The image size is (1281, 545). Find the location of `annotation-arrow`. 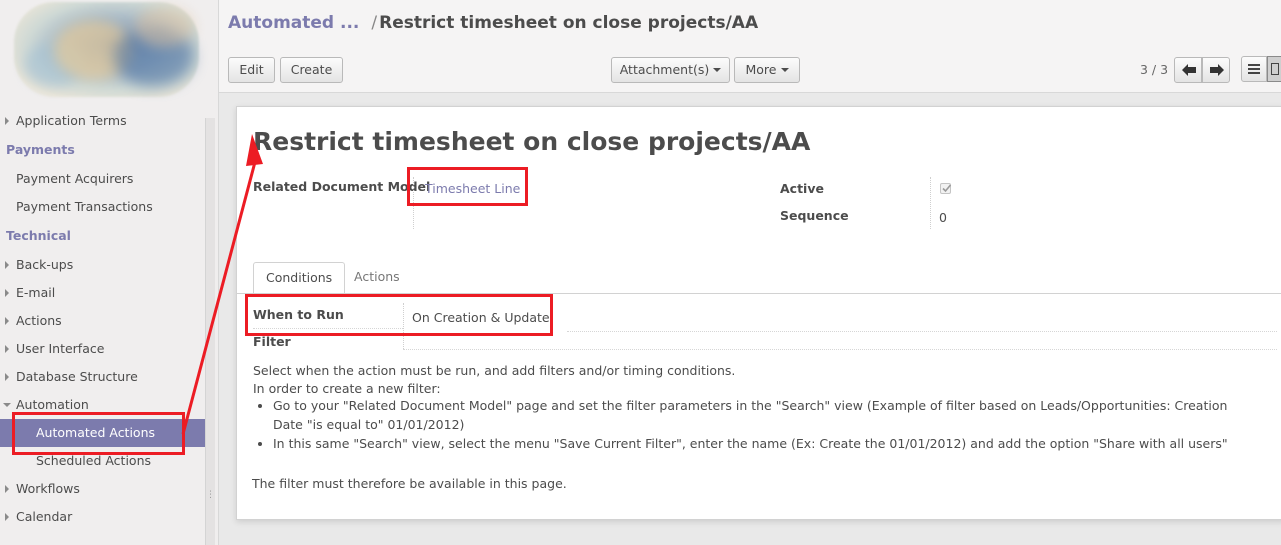

annotation-arrow is located at coordinates (222, 284).